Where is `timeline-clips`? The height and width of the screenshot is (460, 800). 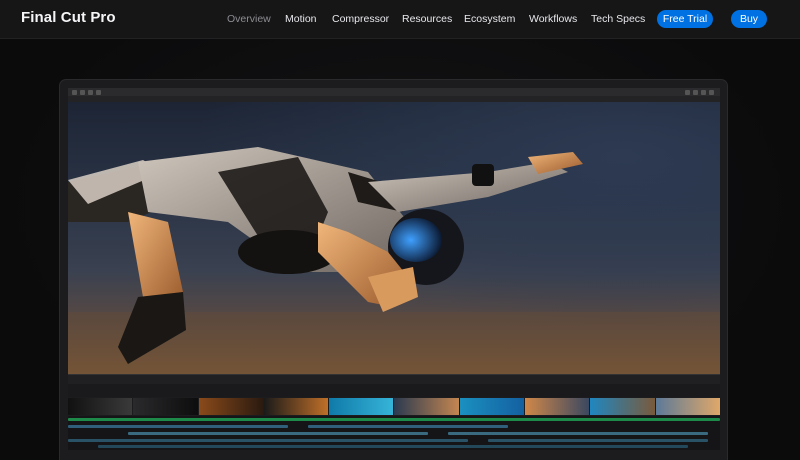 timeline-clips is located at coordinates (394, 406).